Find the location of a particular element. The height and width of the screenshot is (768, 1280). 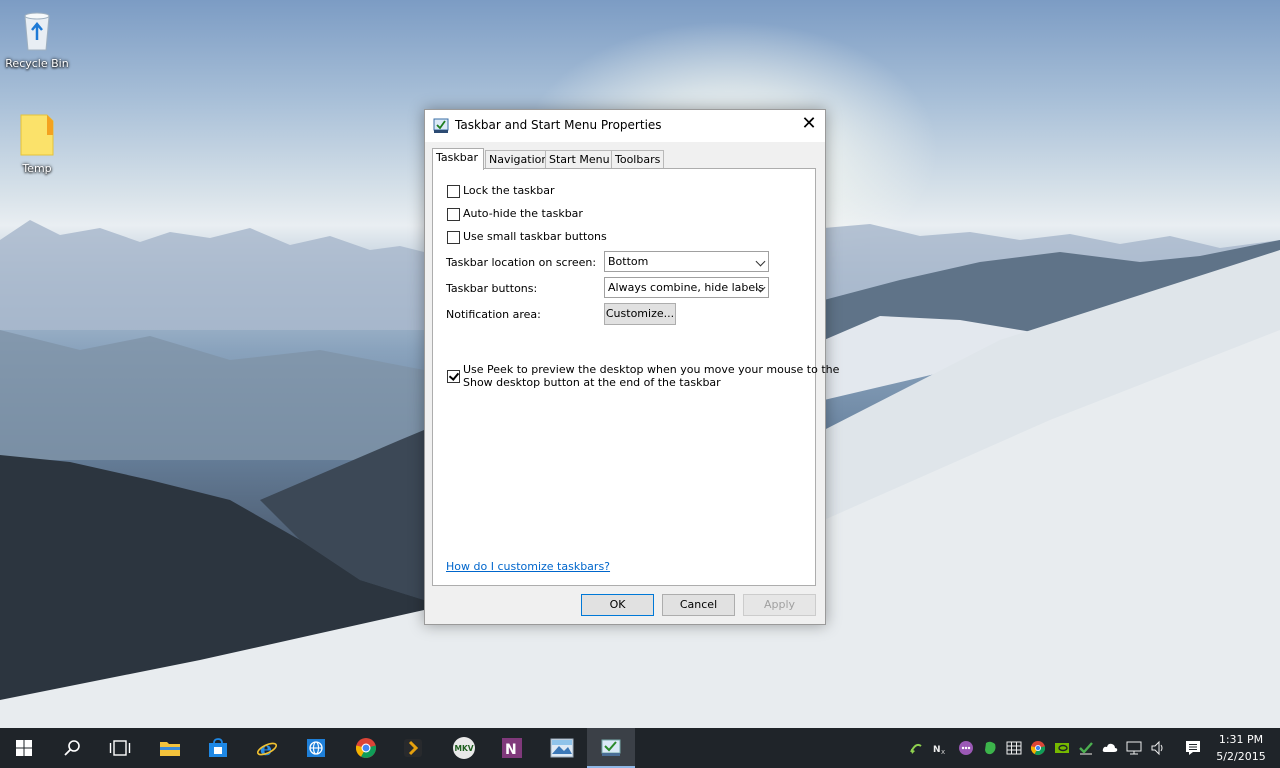

chevron-down-icon is located at coordinates (760, 261).